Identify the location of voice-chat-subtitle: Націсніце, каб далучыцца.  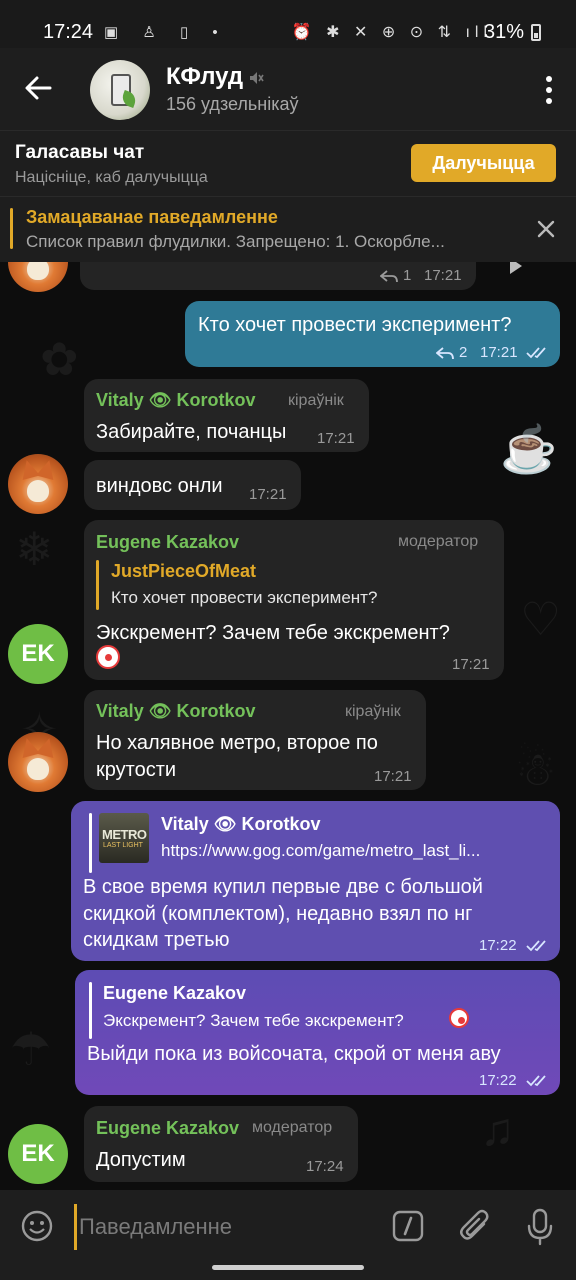
(111, 177).